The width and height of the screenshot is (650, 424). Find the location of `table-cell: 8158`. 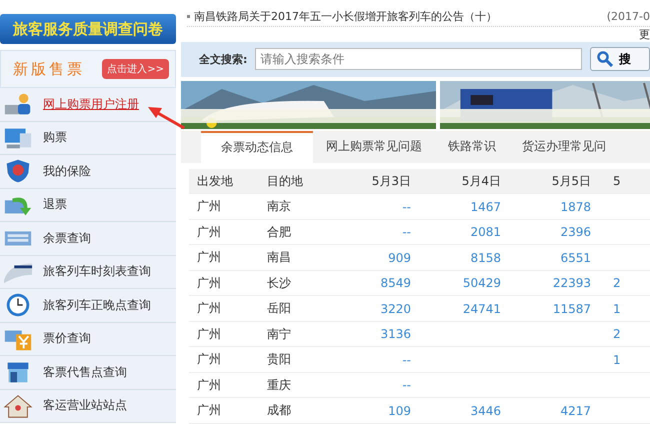

table-cell: 8158 is located at coordinates (485, 257).